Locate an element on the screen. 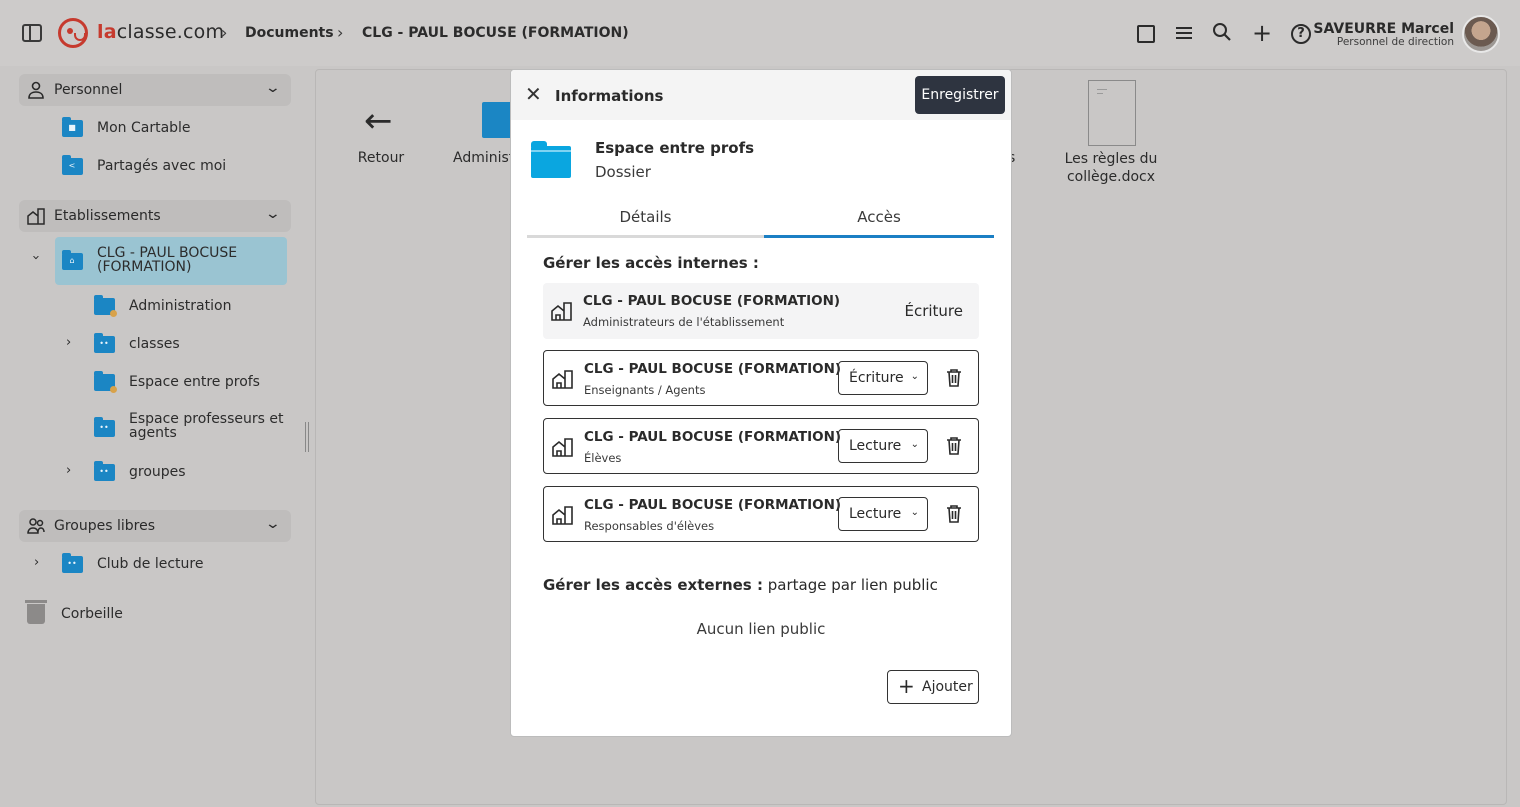  logo-text: laclasse.com is located at coordinates (160, 32).